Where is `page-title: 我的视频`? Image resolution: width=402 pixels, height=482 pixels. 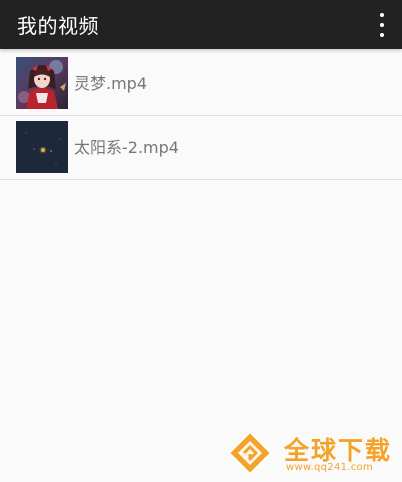
page-title: 我的视频 is located at coordinates (58, 26).